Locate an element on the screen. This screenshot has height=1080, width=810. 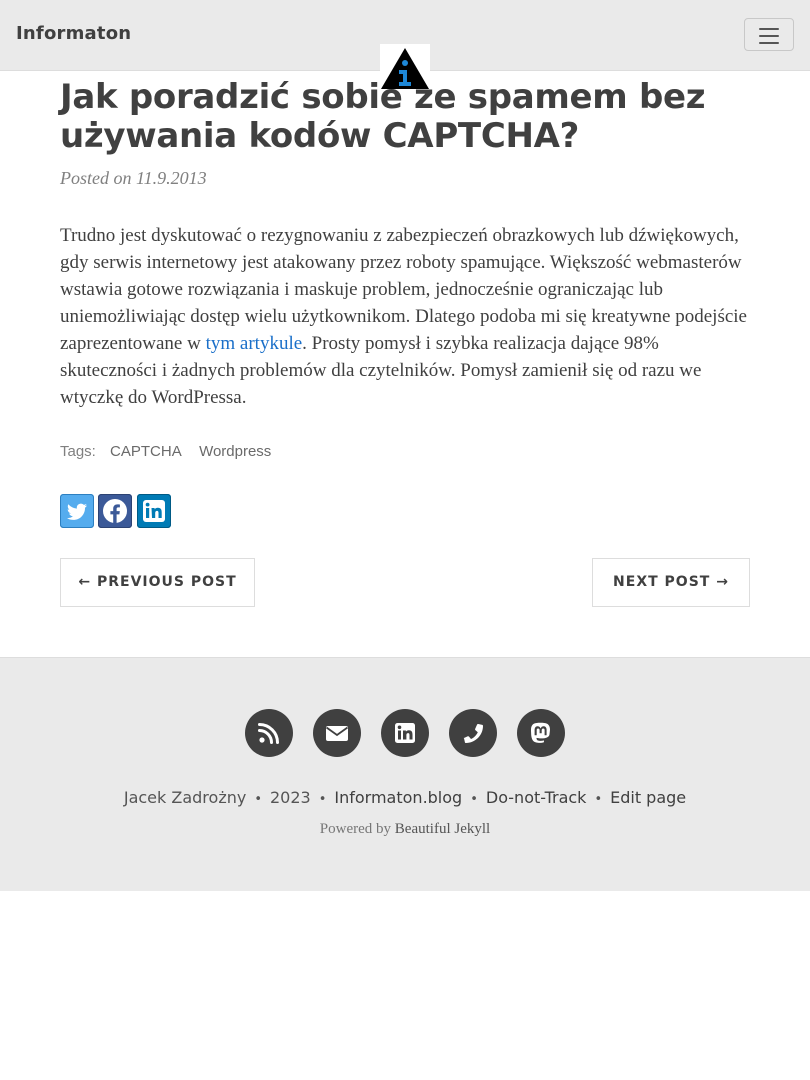
envelope-icon is located at coordinates (337, 733).